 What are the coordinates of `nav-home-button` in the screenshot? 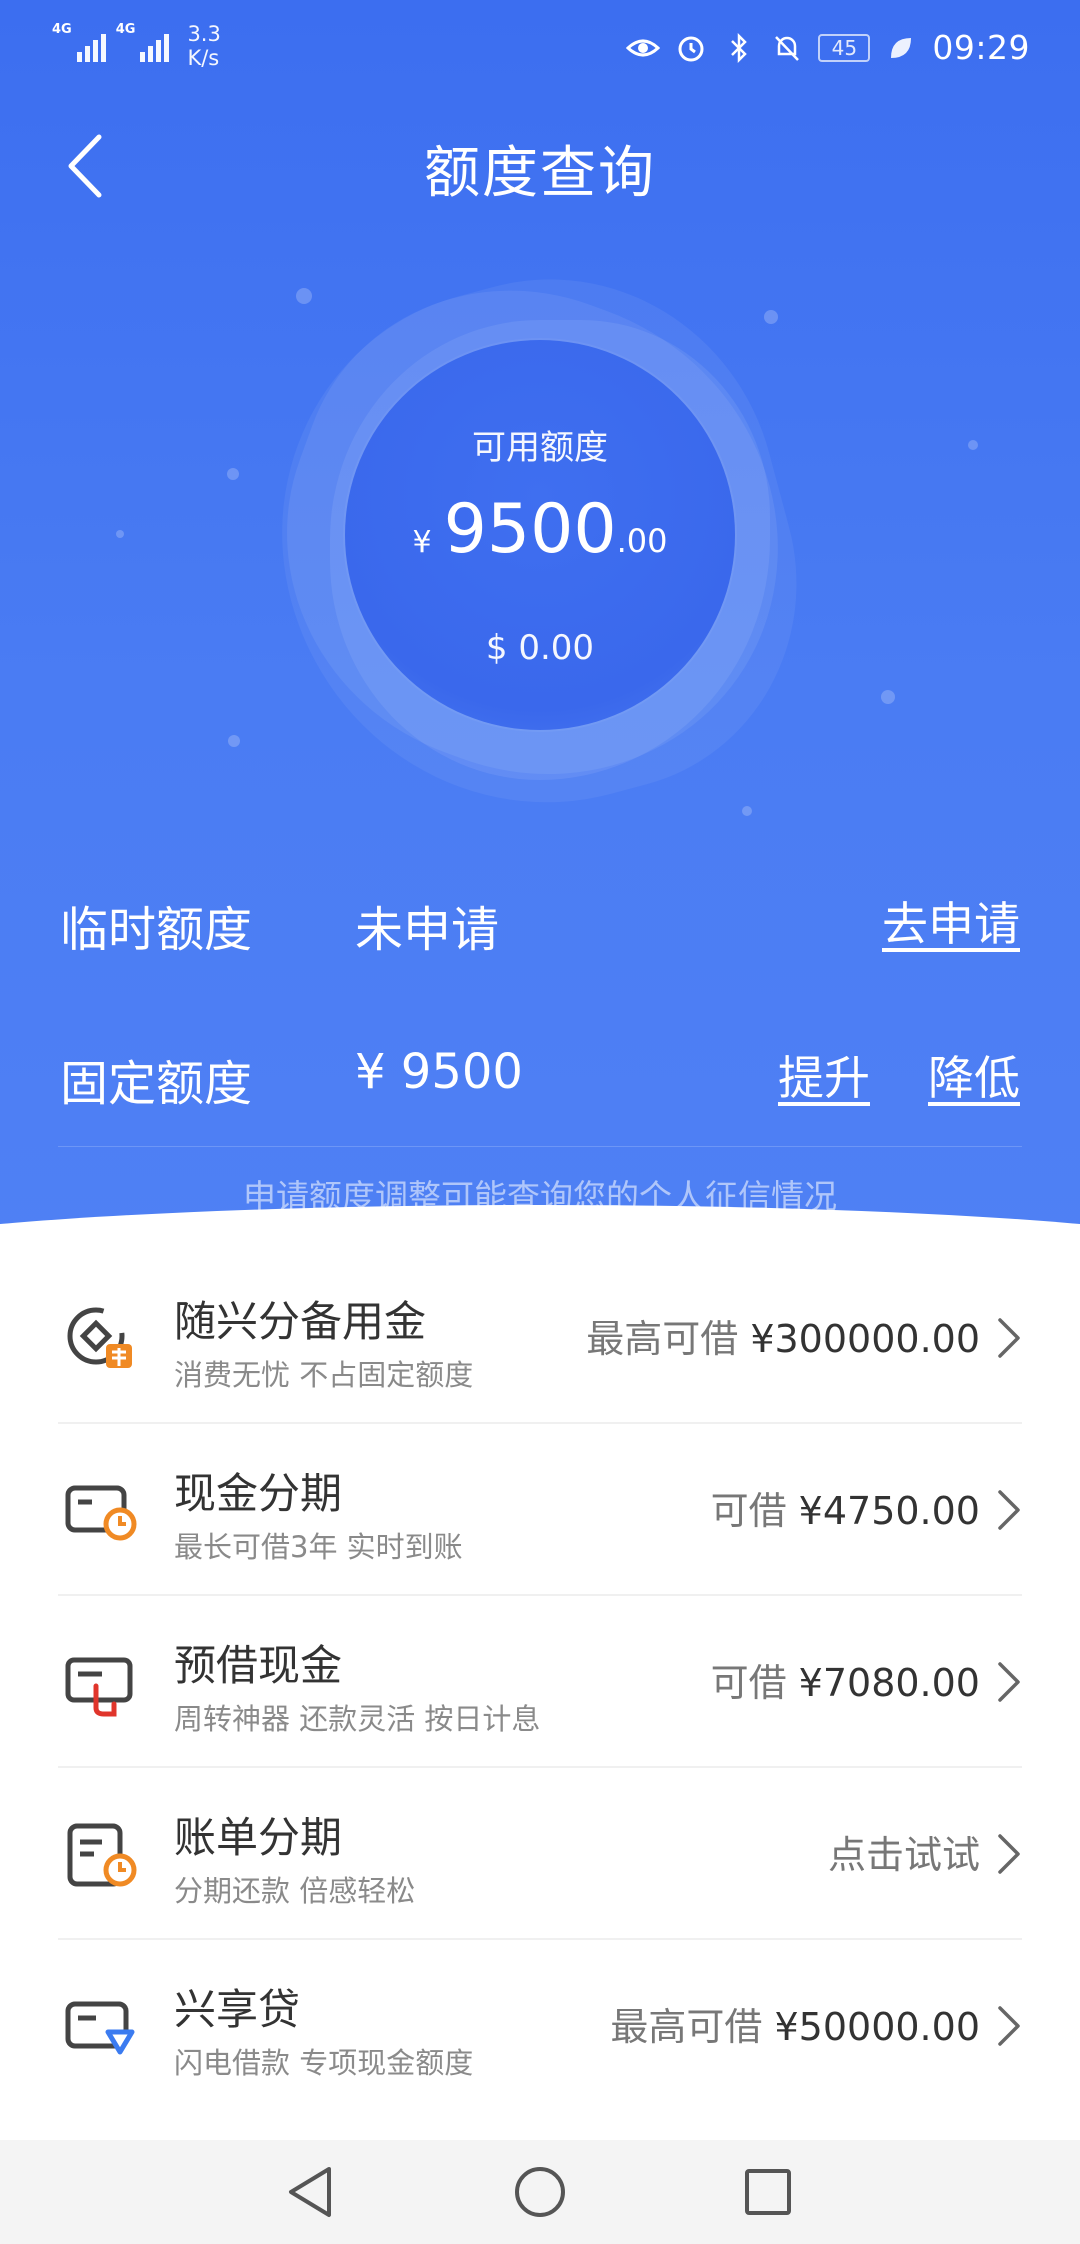 It's located at (540, 2192).